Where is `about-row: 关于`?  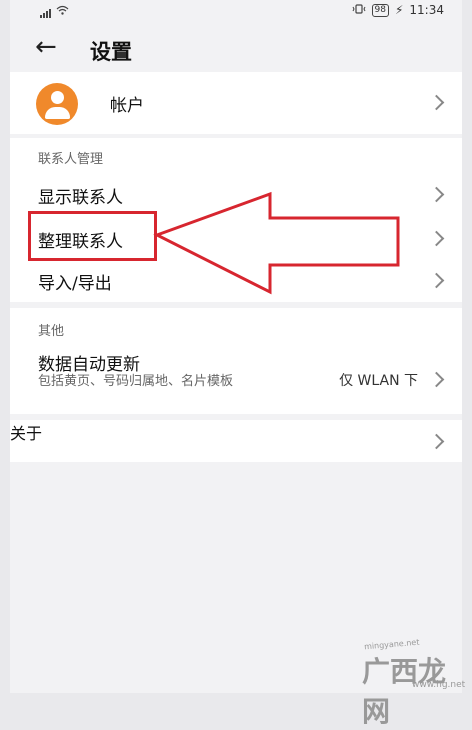
about-row: 关于 is located at coordinates (236, 441).